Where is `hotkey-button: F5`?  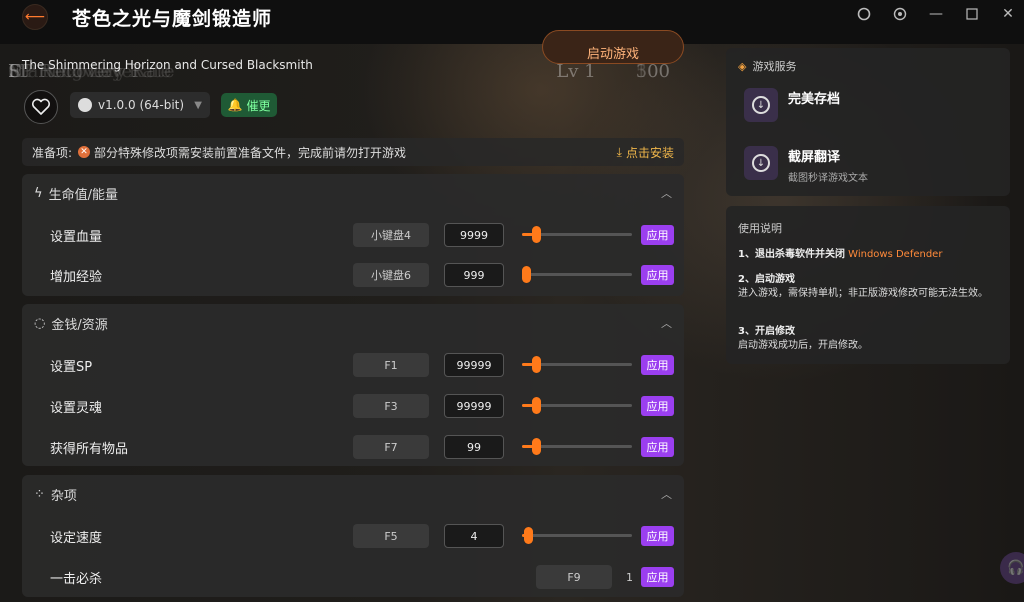
hotkey-button: F5 is located at coordinates (391, 536).